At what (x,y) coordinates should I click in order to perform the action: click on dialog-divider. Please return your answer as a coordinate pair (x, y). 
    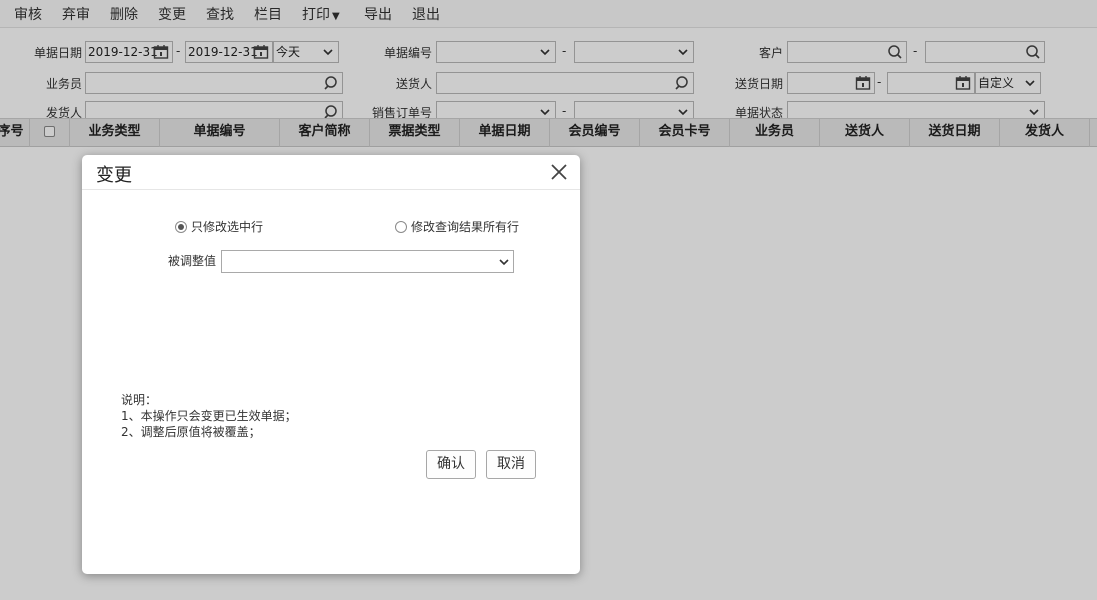
    Looking at the image, I should click on (331, 189).